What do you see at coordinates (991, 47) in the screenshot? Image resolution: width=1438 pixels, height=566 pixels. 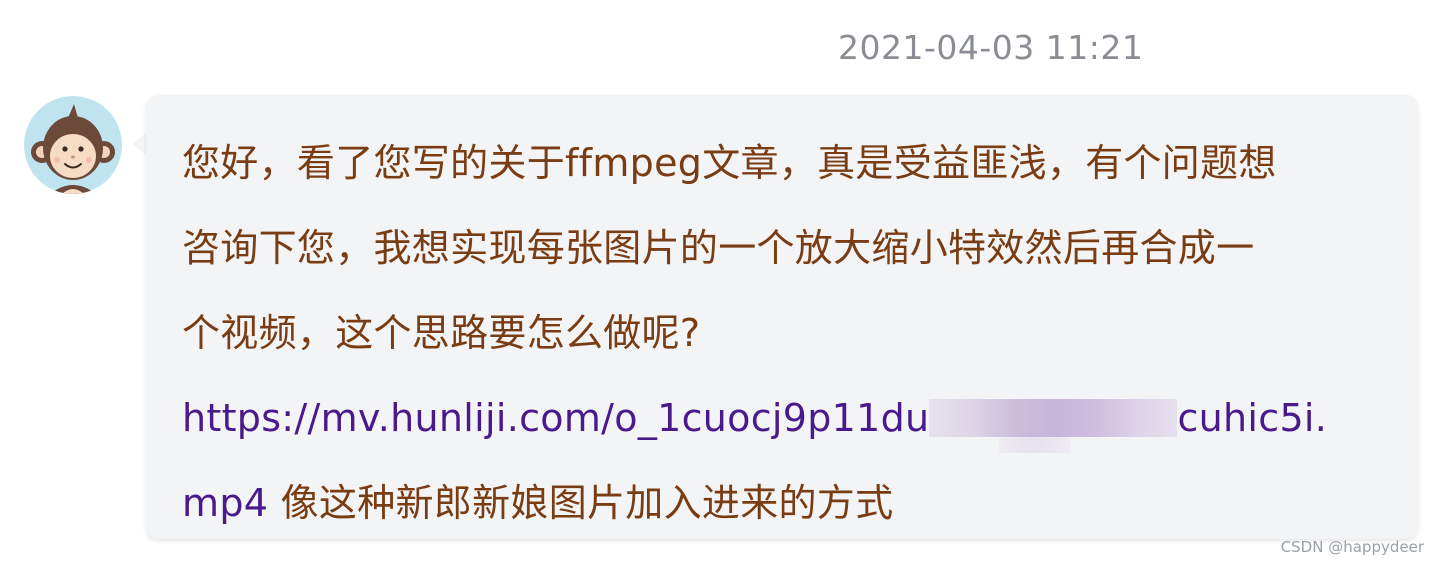 I see `comment-timestamp: 2021-04-03 11:21` at bounding box center [991, 47].